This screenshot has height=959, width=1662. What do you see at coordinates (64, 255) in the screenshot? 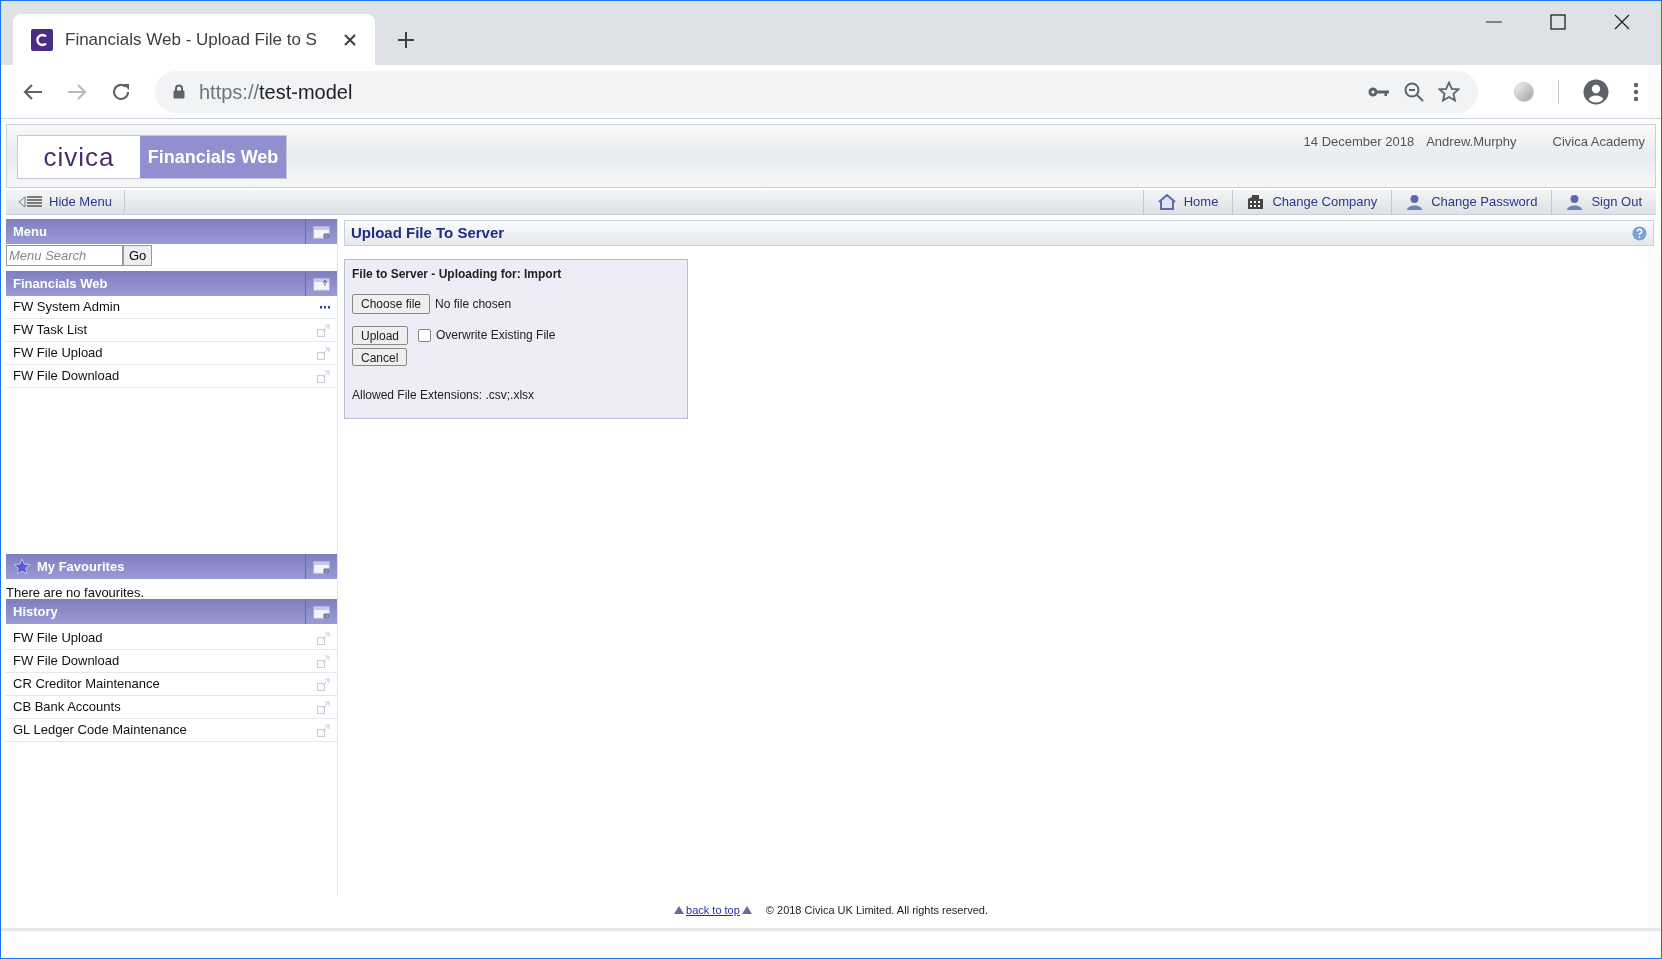
I see `menu-search-field: Menu Search` at bounding box center [64, 255].